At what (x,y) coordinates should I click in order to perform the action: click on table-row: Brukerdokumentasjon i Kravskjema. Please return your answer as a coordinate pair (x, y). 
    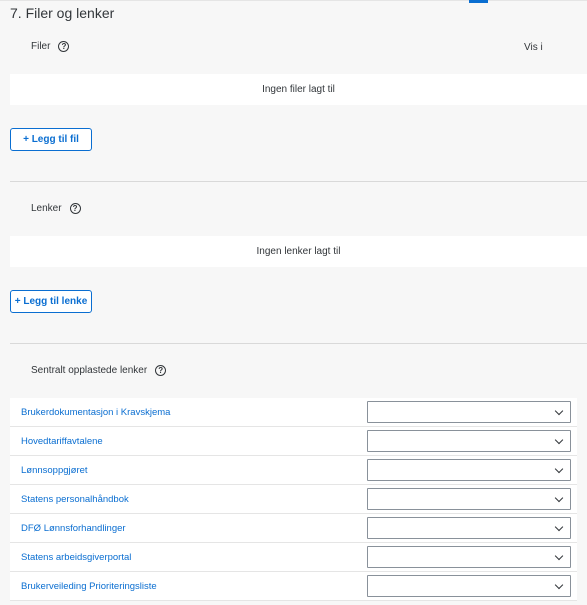
    Looking at the image, I should click on (293, 412).